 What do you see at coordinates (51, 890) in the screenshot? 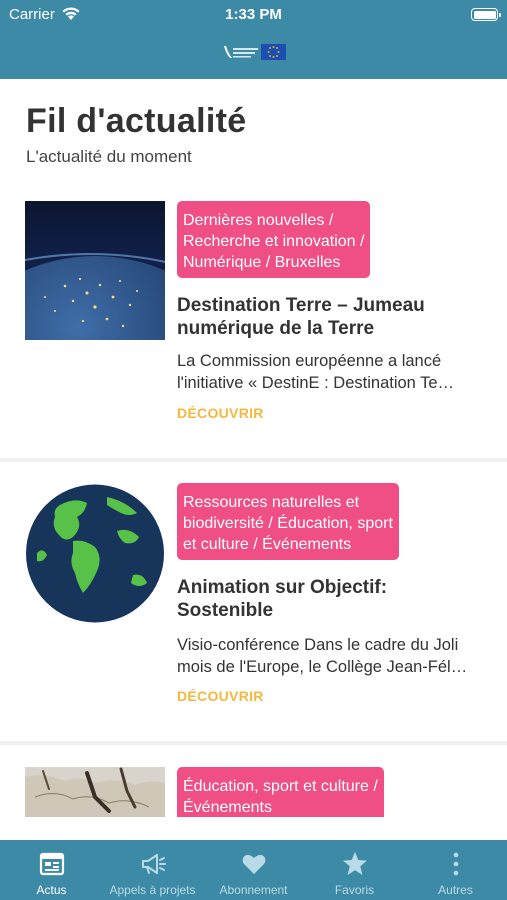
I see `tab-label: Actus` at bounding box center [51, 890].